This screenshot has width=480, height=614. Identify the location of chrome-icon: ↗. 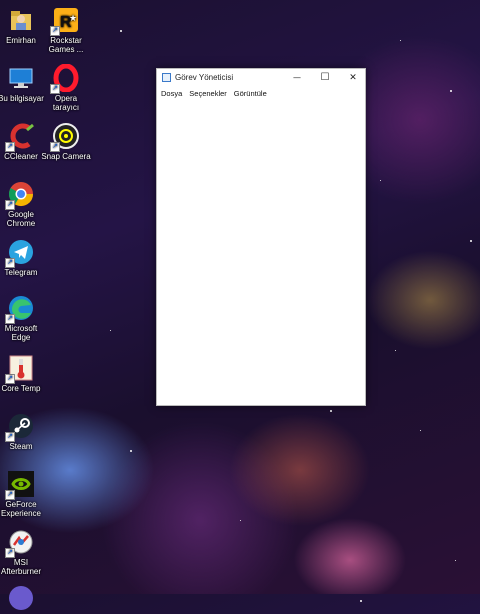
(20, 195).